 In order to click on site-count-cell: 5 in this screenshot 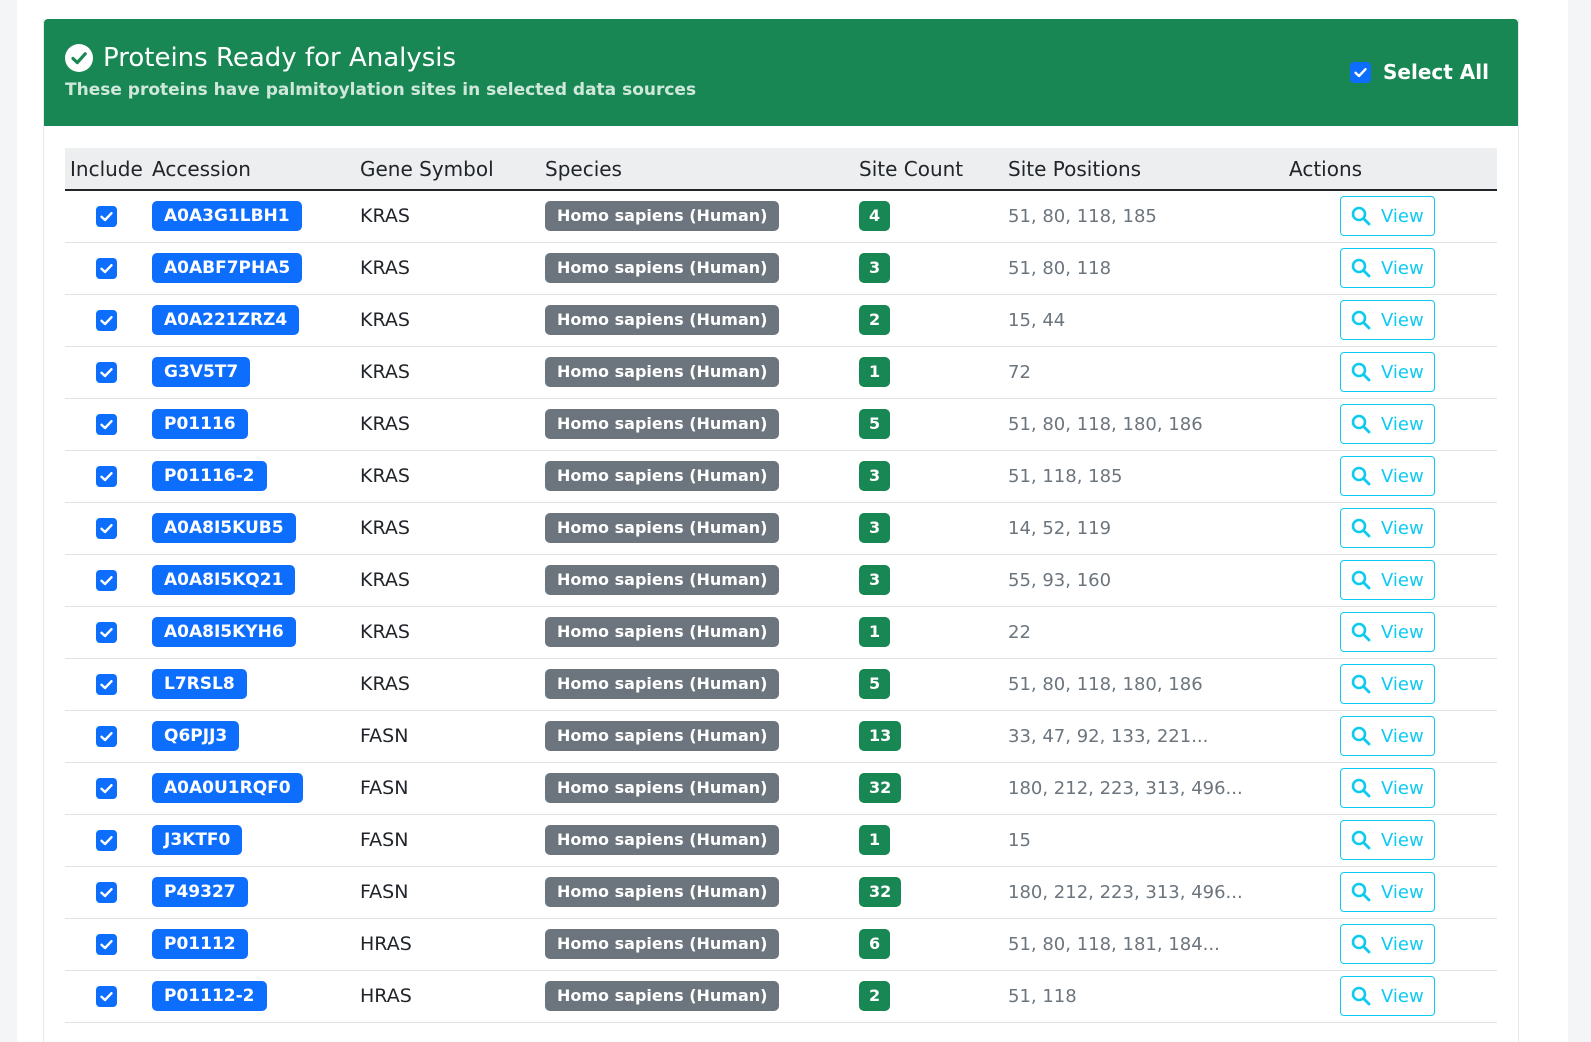, I will do `click(928, 684)`.